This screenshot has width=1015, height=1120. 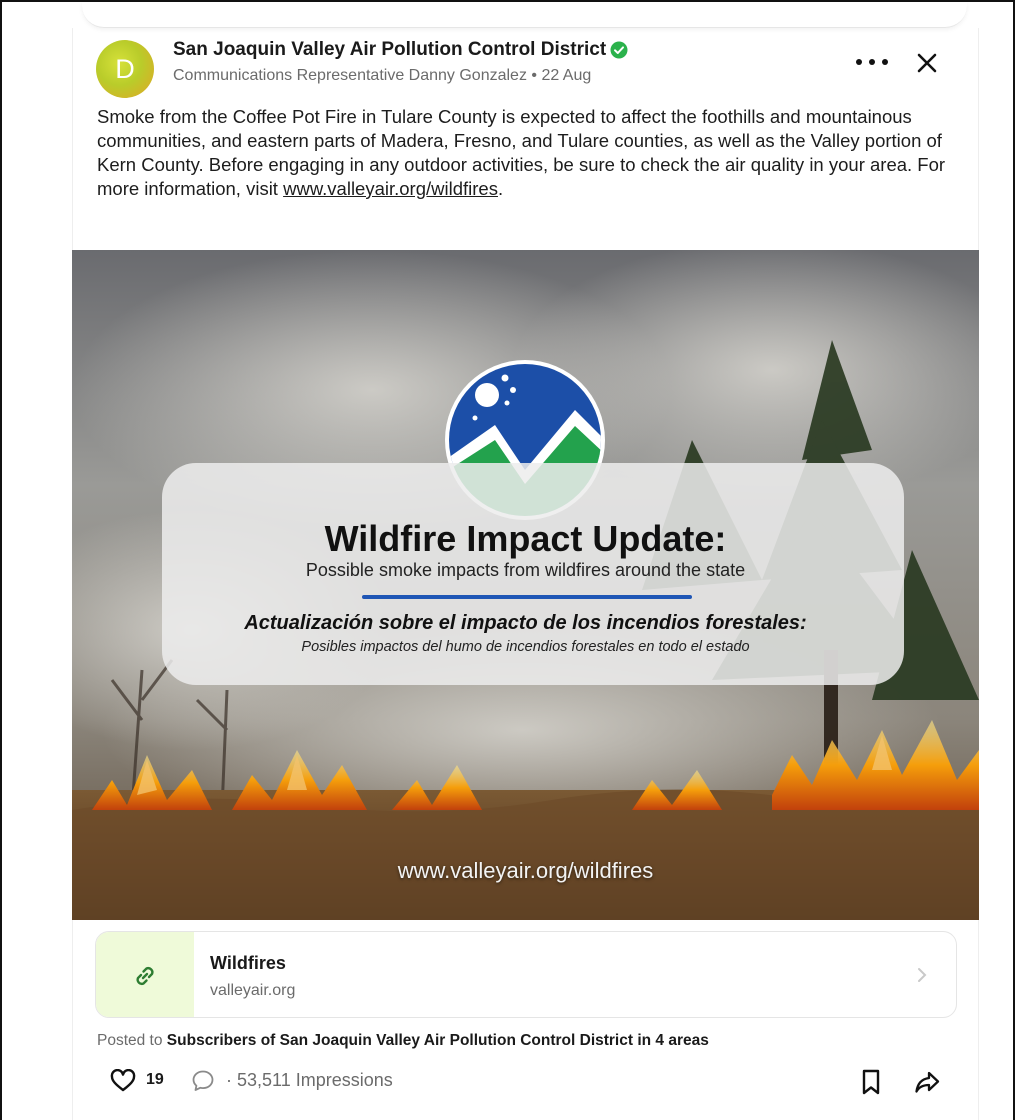 I want to click on bookmark-icon, so click(x=871, y=1082).